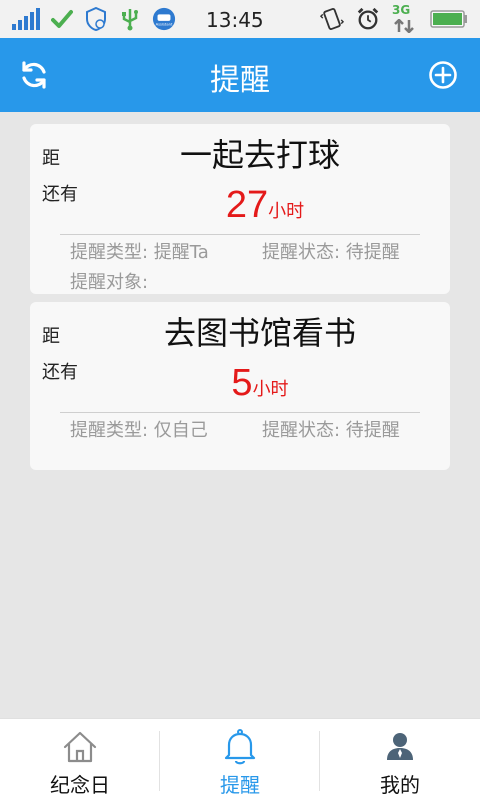  I want to click on reminder-title: 一起去打球, so click(259, 155).